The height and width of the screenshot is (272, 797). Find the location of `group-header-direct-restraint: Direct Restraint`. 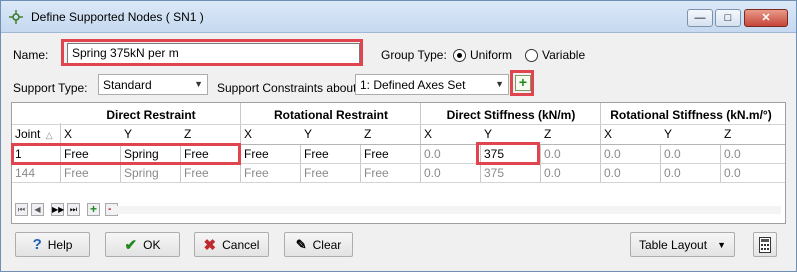

group-header-direct-restraint: Direct Restraint is located at coordinates (151, 115).